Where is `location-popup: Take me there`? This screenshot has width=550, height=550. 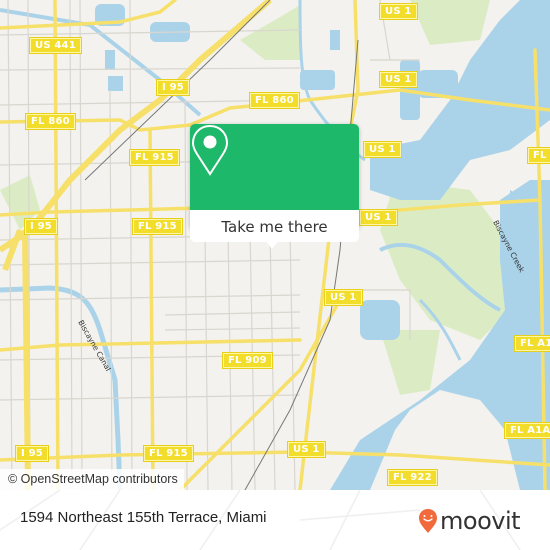 location-popup: Take me there is located at coordinates (274, 186).